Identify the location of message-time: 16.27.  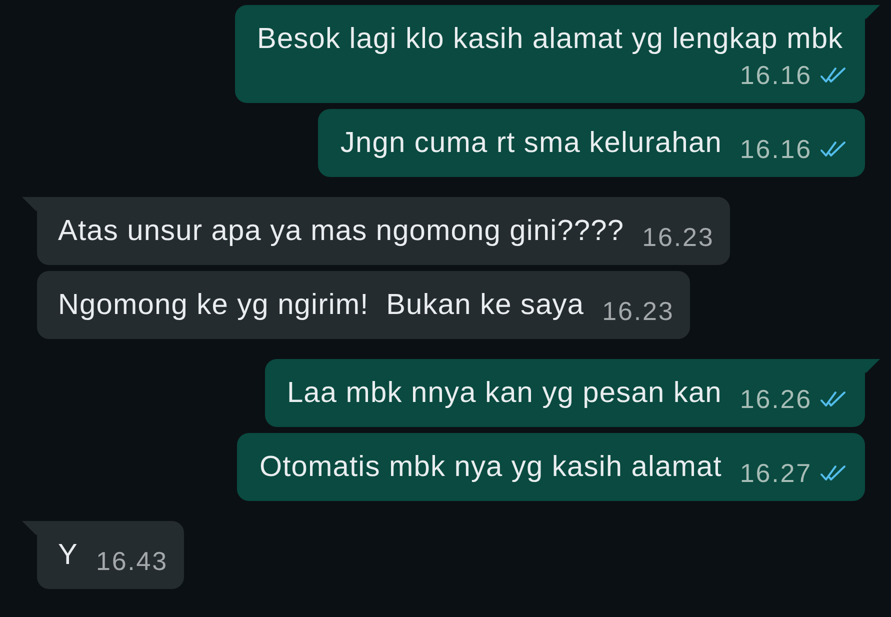
(776, 473).